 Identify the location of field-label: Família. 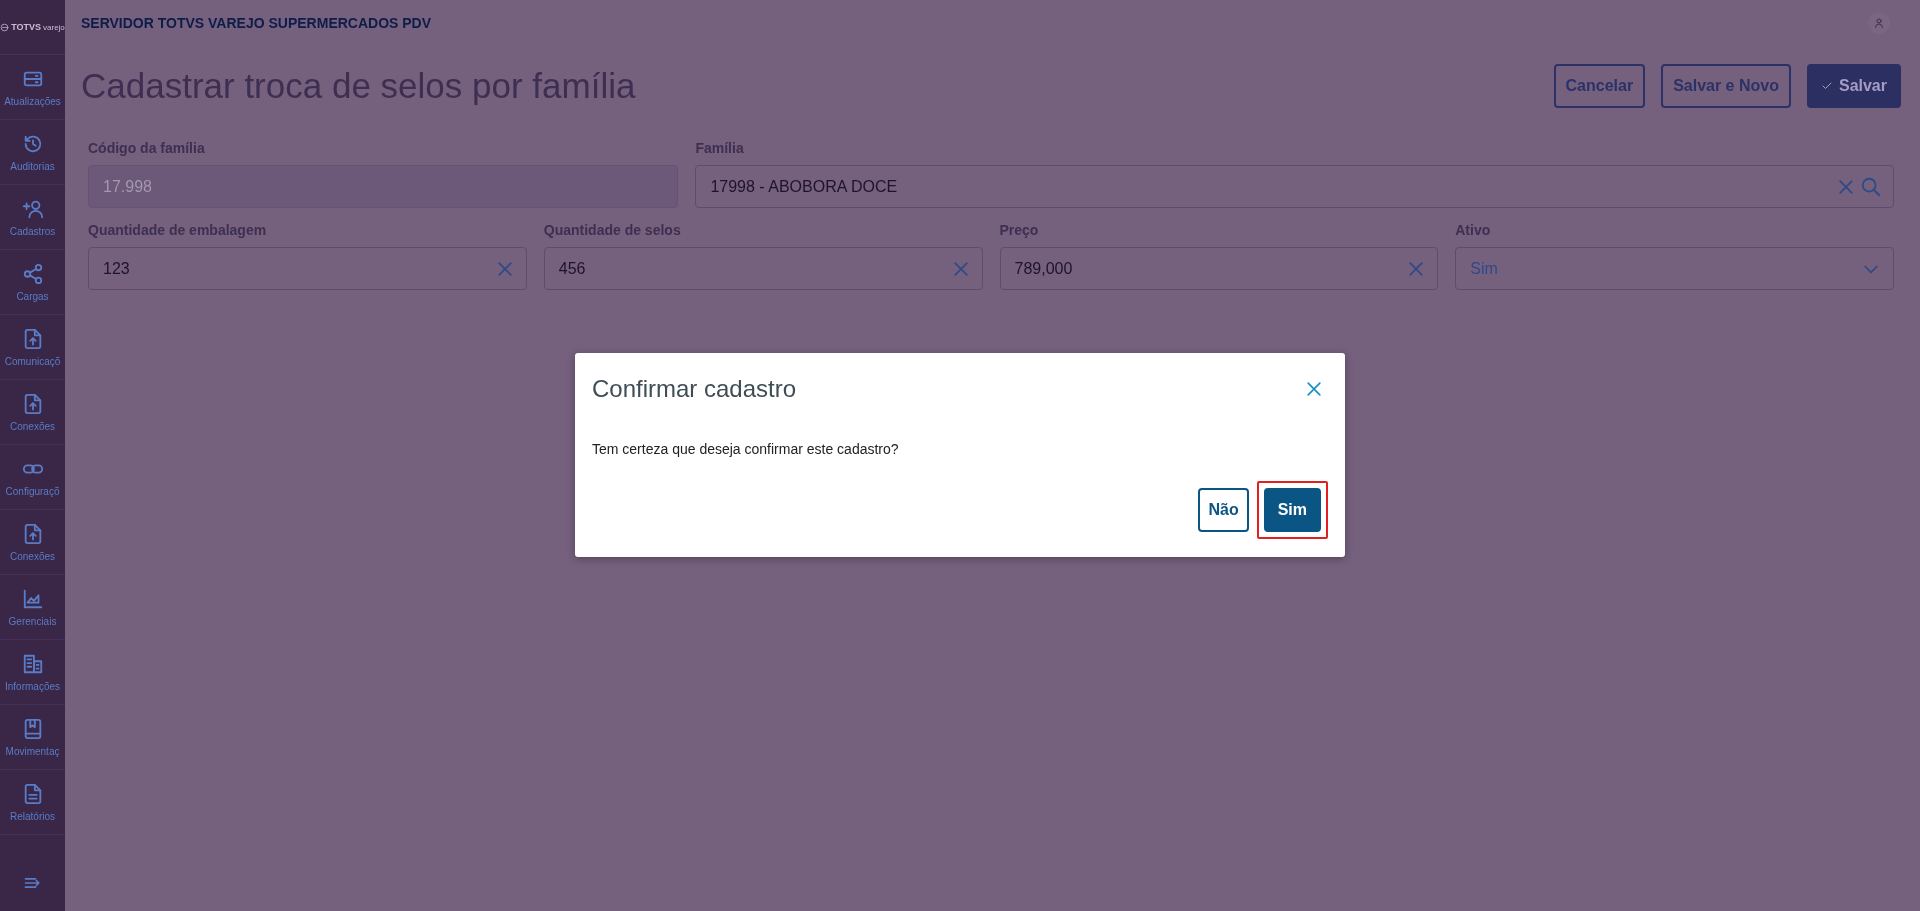
(720, 148).